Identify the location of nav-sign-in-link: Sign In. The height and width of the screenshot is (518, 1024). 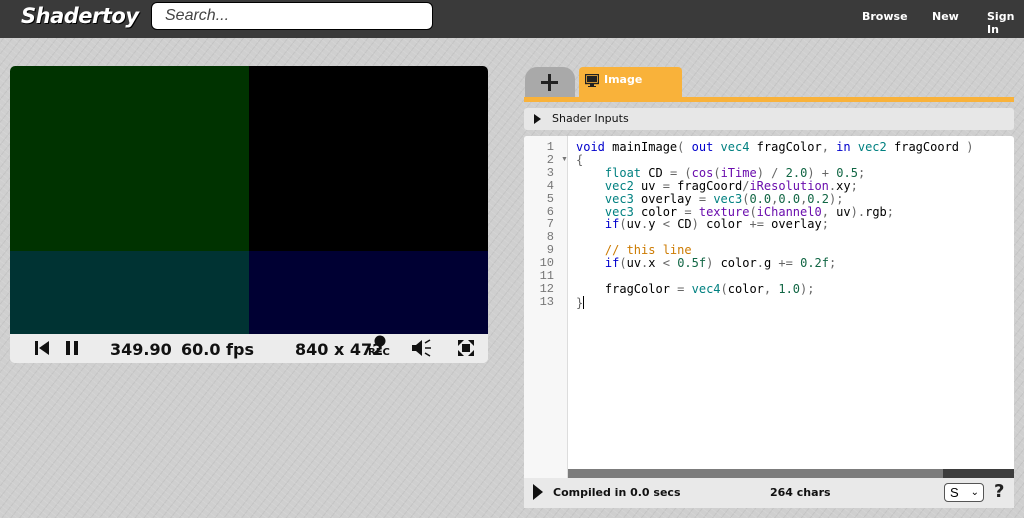
(1005, 23).